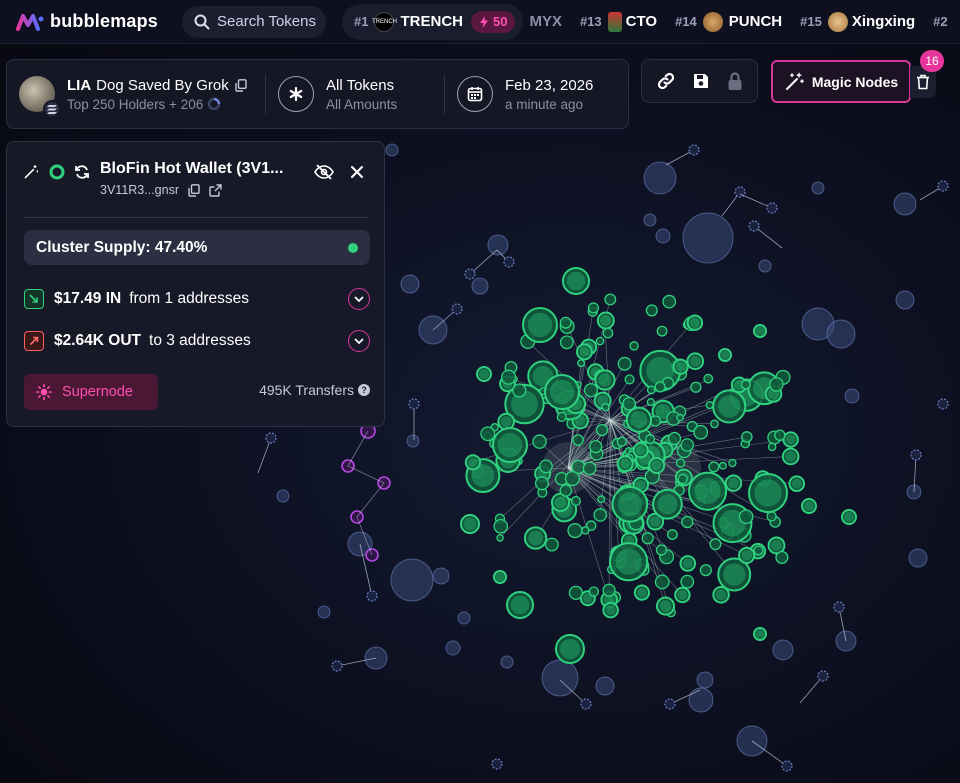  Describe the element at coordinates (197, 341) in the screenshot. I see `outflow-row: $2.64K OUT to 3 addresses` at that location.